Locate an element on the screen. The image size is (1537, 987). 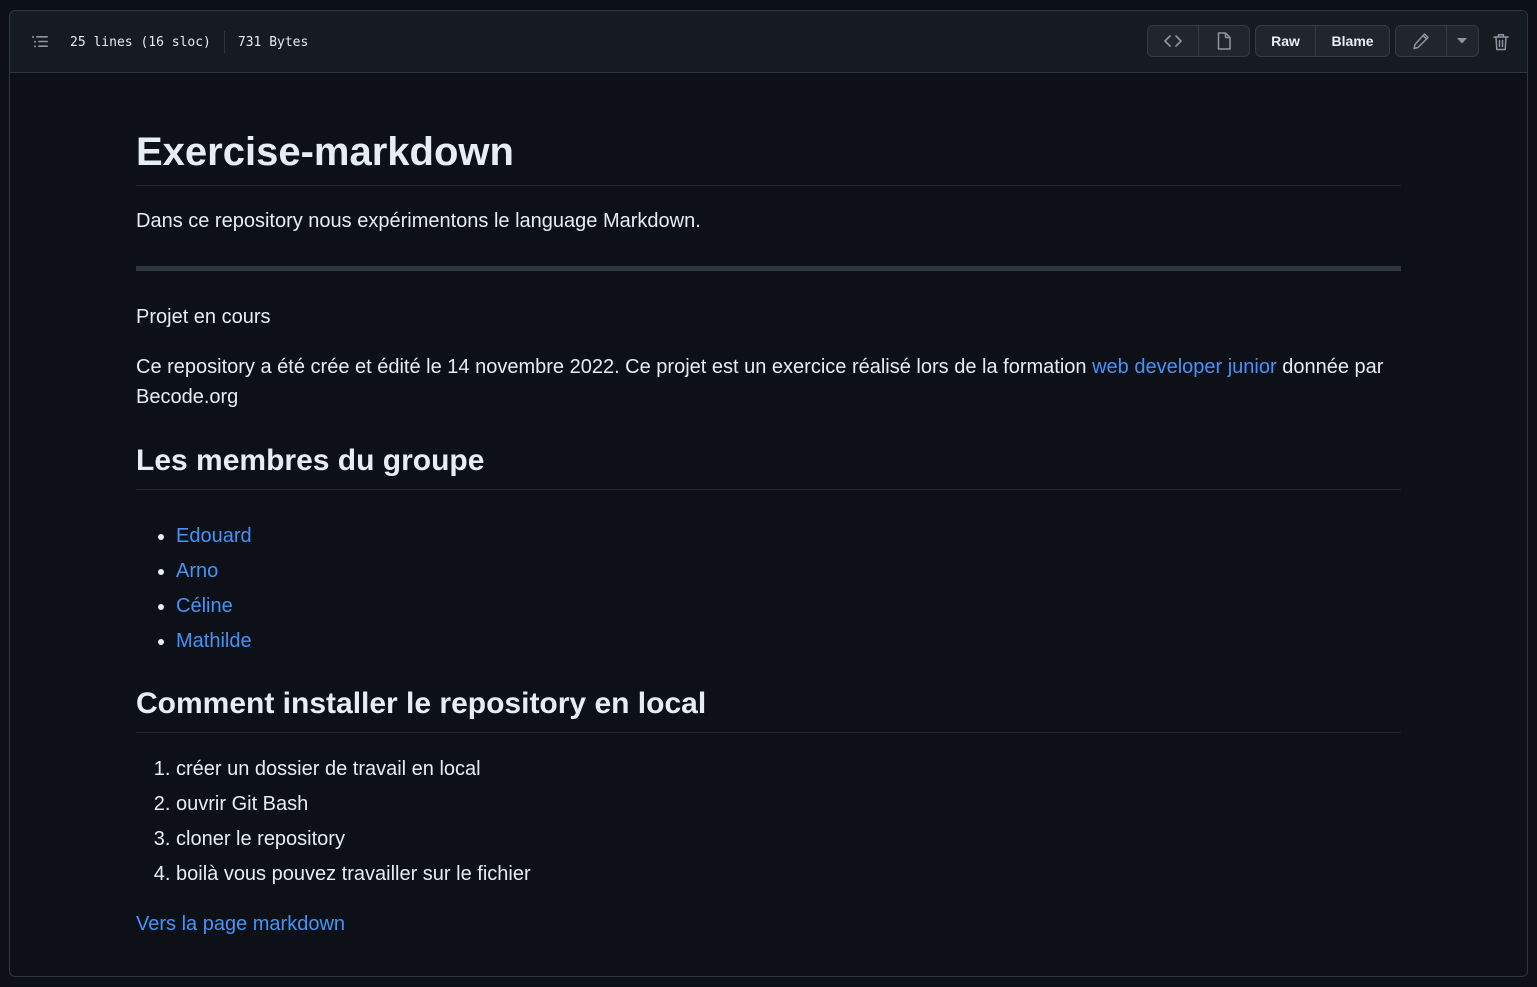
delete-button is located at coordinates (1501, 42).